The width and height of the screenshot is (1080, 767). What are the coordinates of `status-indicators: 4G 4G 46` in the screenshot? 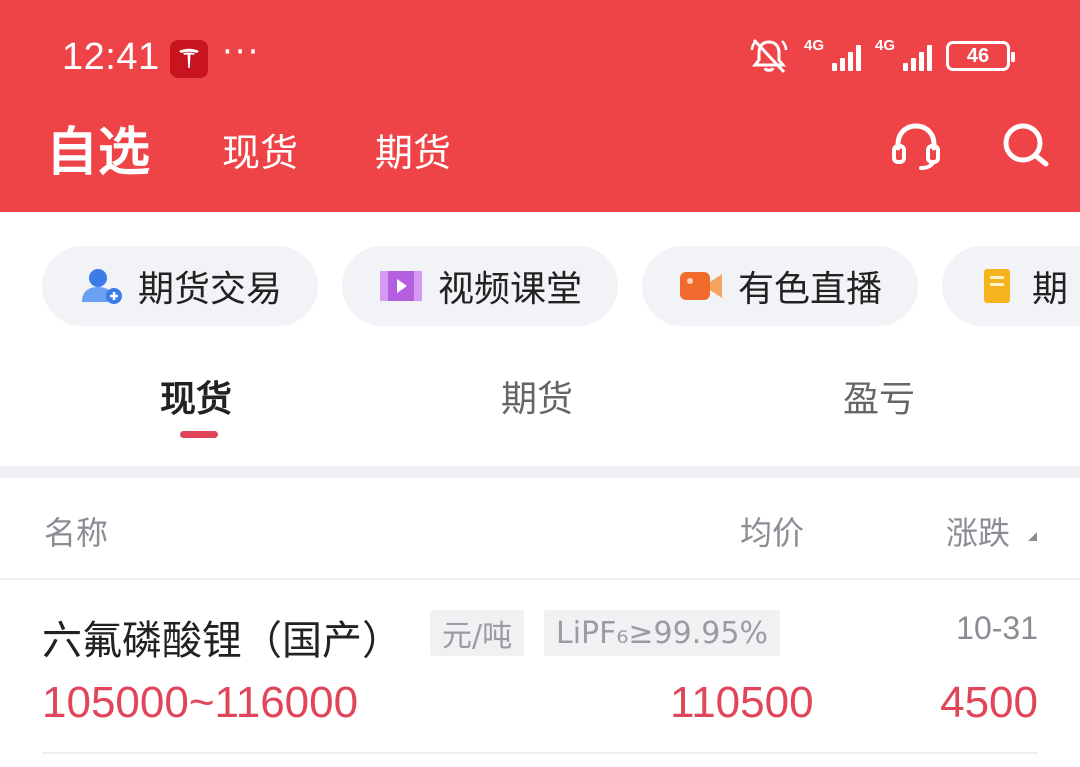 It's located at (881, 56).